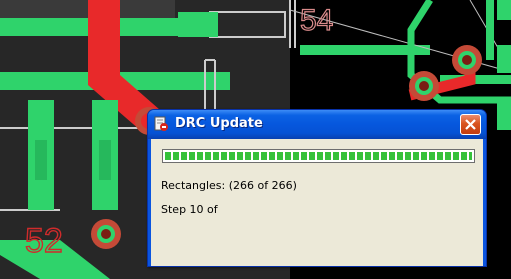 Image resolution: width=511 pixels, height=279 pixels. What do you see at coordinates (219, 123) in the screenshot?
I see `dialog-title: DRC Update` at bounding box center [219, 123].